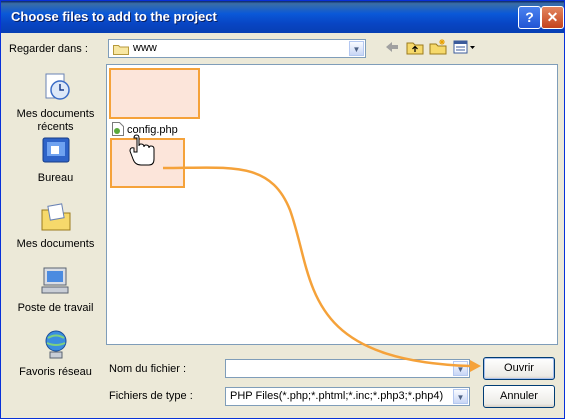 The height and width of the screenshot is (419, 565). What do you see at coordinates (147, 163) in the screenshot?
I see `drop-target-highlight` at bounding box center [147, 163].